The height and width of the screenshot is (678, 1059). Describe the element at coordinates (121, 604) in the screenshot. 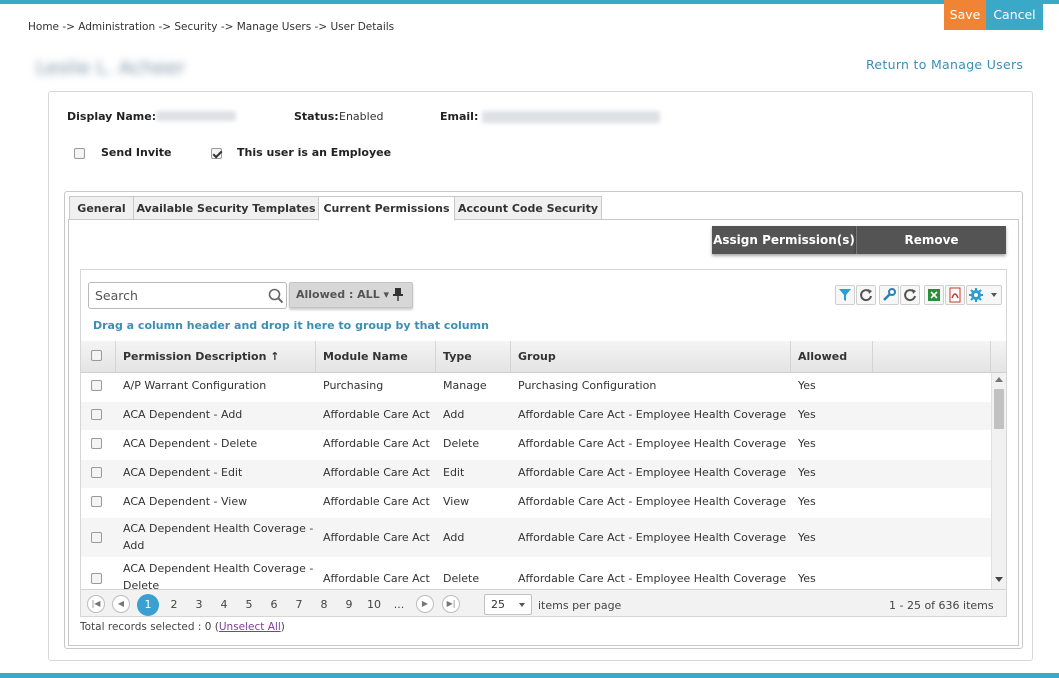

I see `prev-page-icon: ◀` at that location.